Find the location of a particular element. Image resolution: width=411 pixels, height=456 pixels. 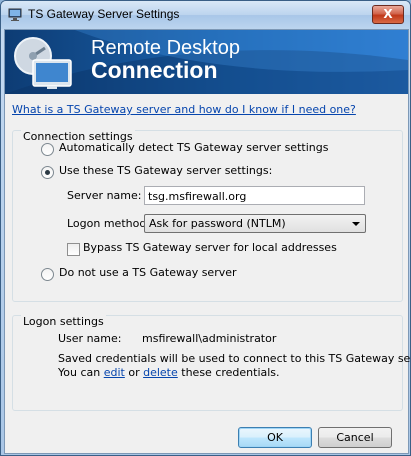

server-name-value: tsg.msfirewall.org is located at coordinates (197, 196).